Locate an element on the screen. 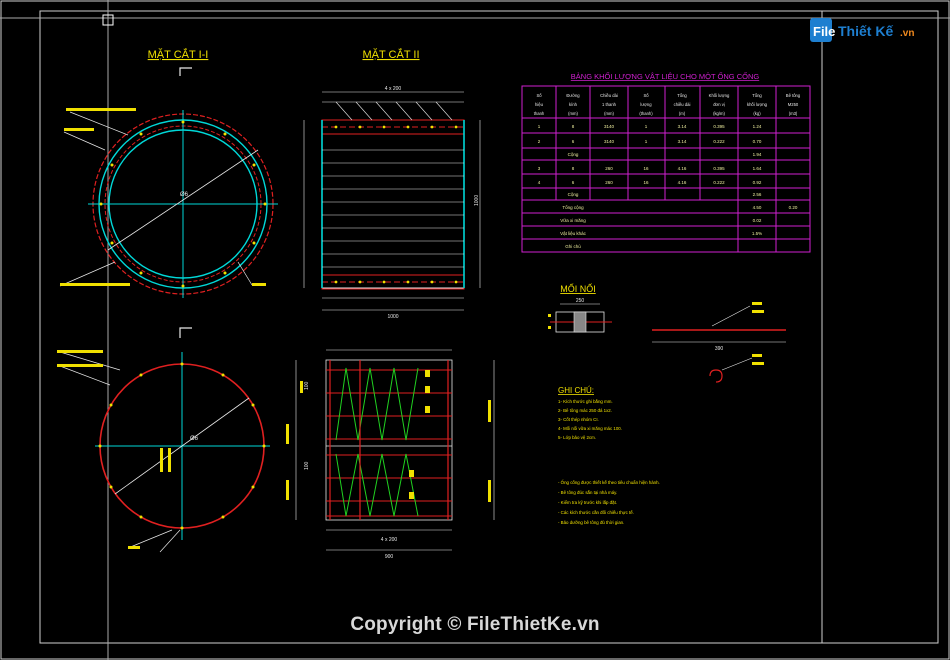  table-header-cell: đơn vị is located at coordinates (719, 104).